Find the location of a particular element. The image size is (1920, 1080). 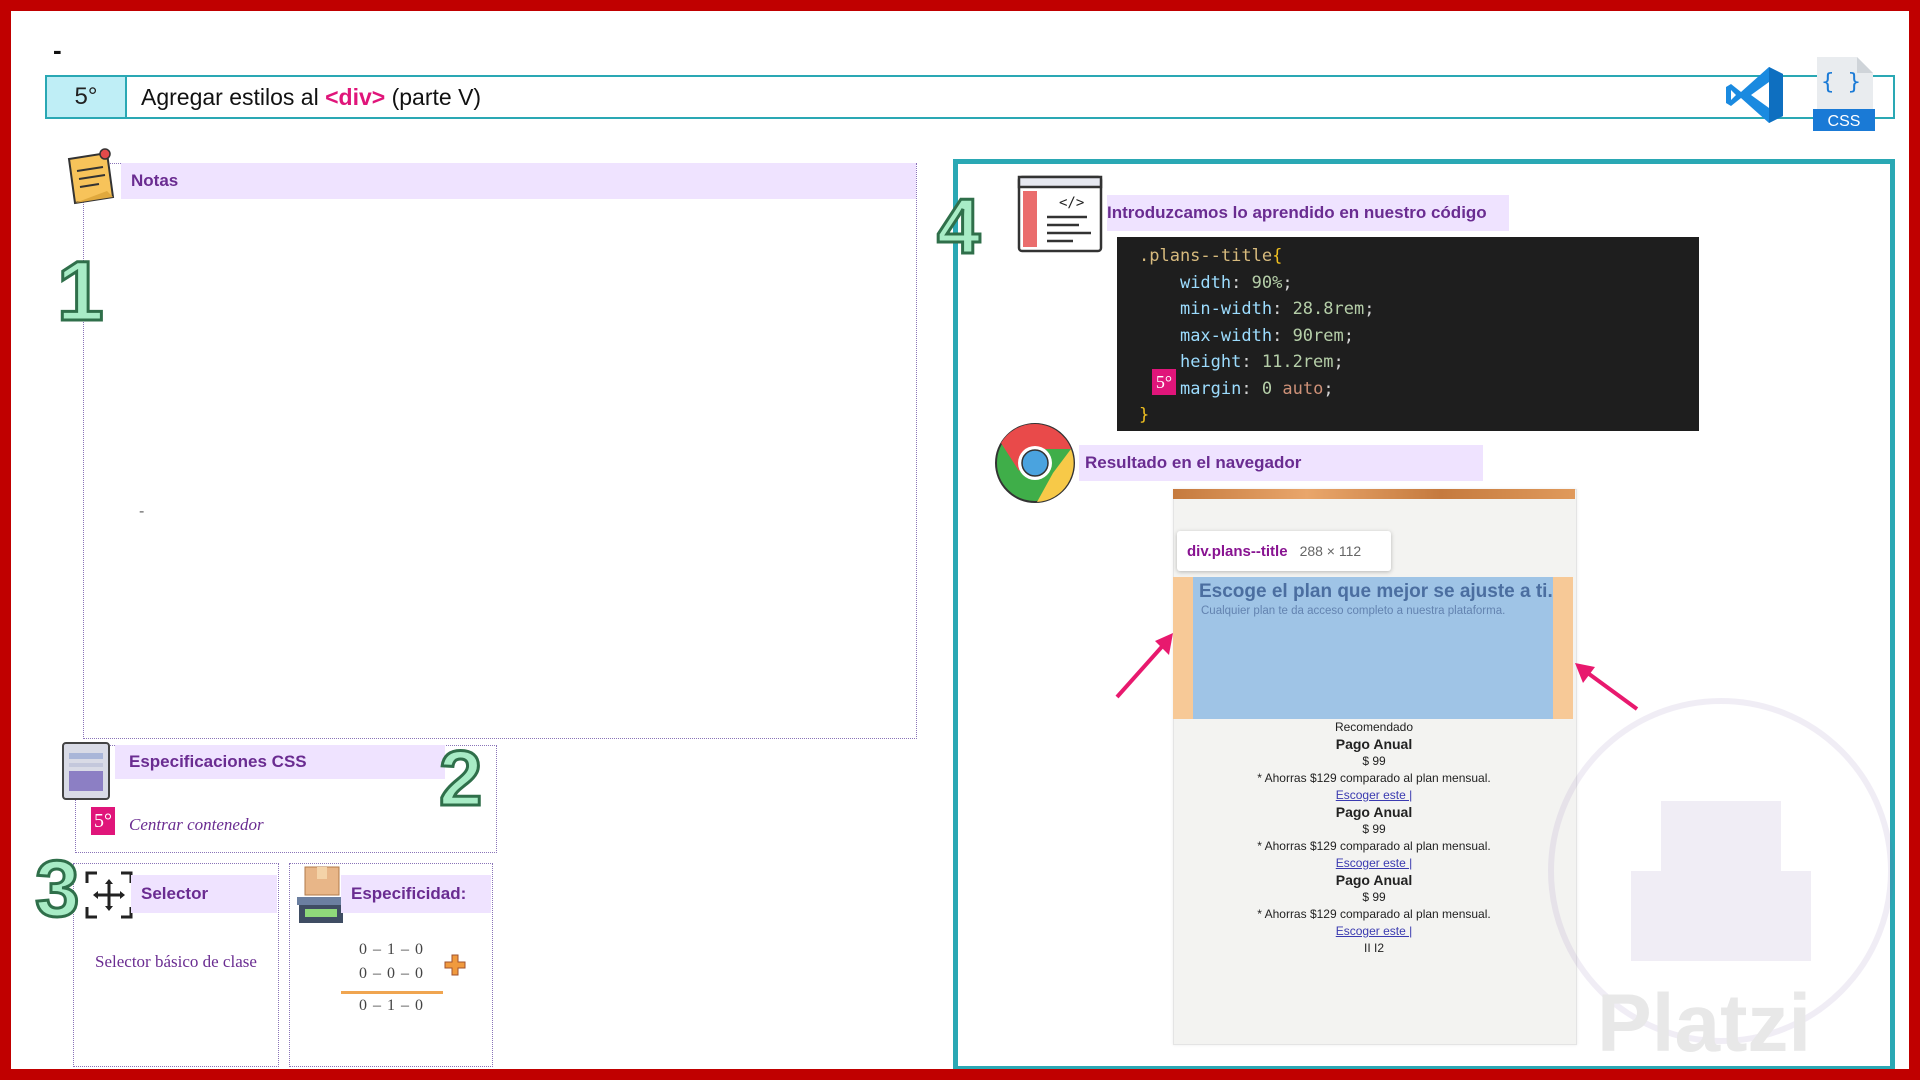

platzi-watermark: Platzi is located at coordinates (1704, 1023).